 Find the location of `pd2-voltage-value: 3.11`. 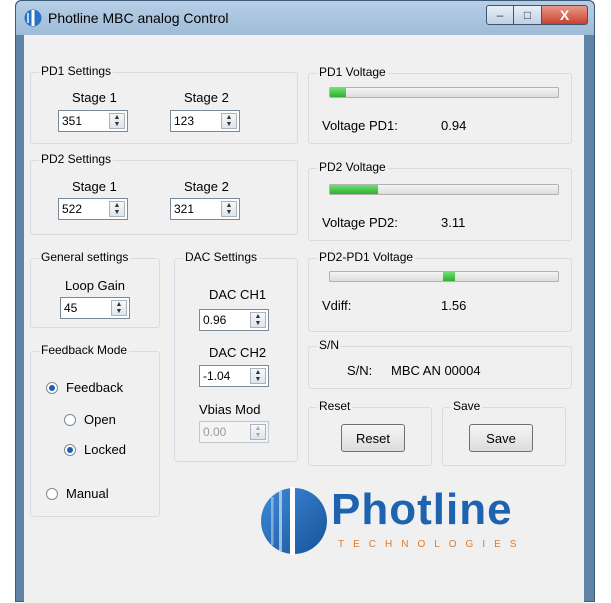

pd2-voltage-value: 3.11 is located at coordinates (453, 222).